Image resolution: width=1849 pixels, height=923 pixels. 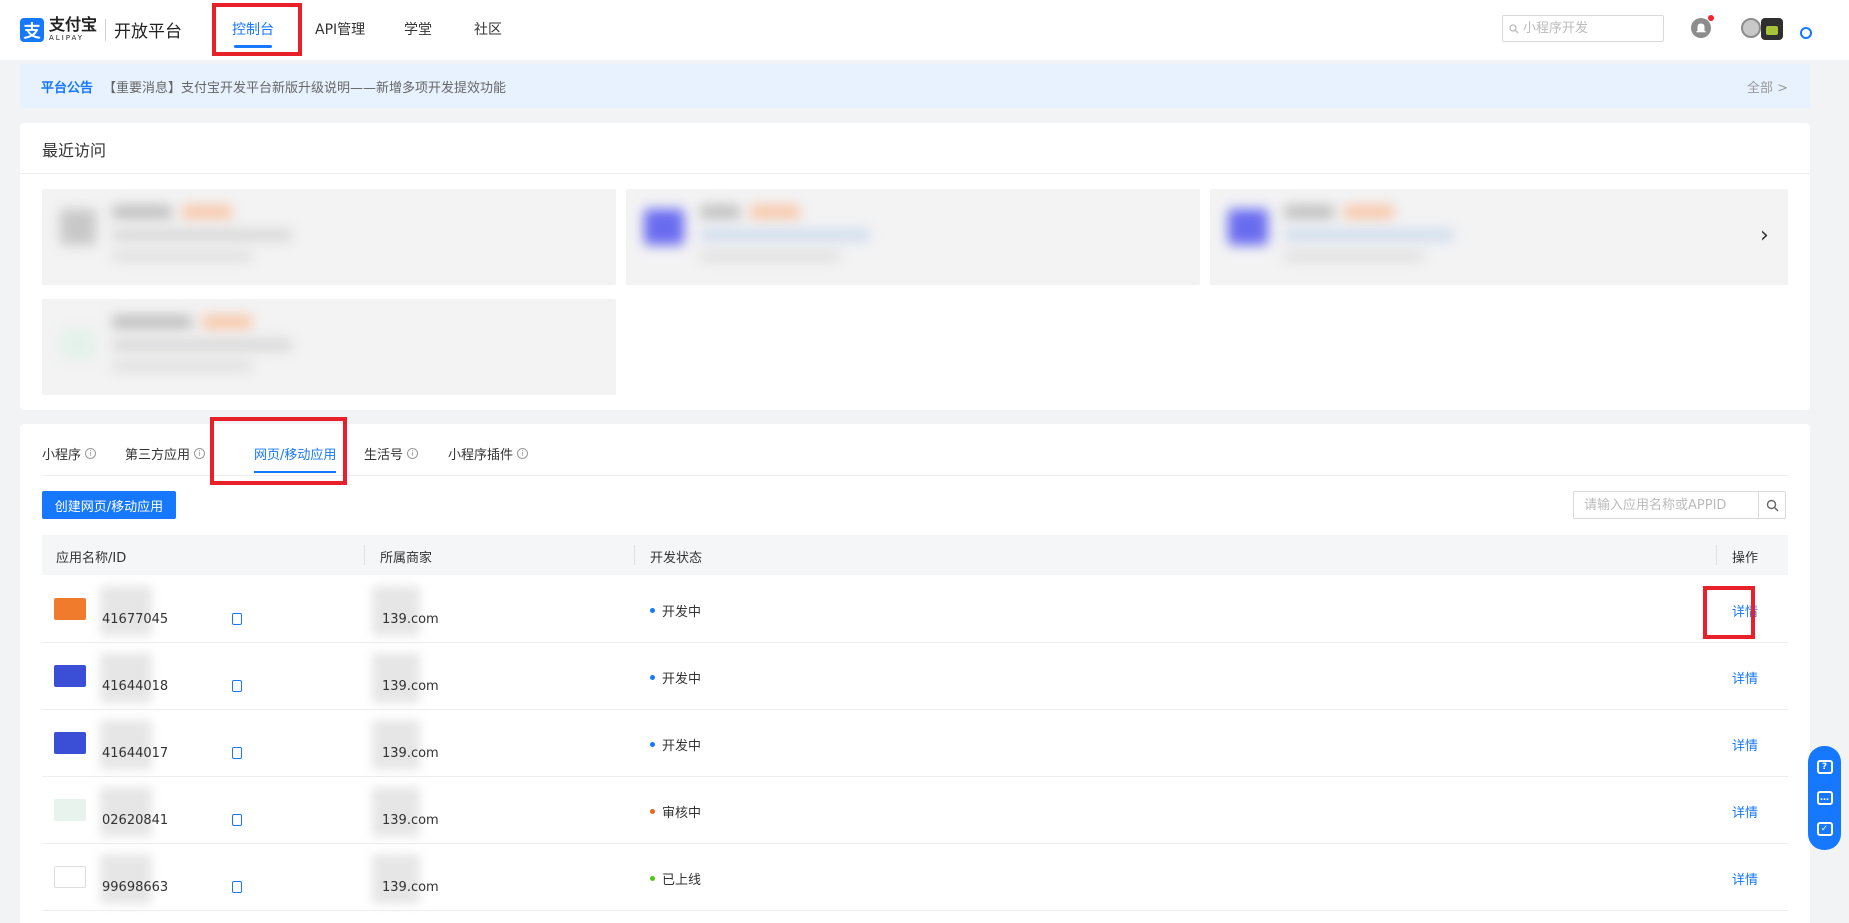 What do you see at coordinates (1767, 86) in the screenshot?
I see `notice-all-link: 全部 >` at bounding box center [1767, 86].